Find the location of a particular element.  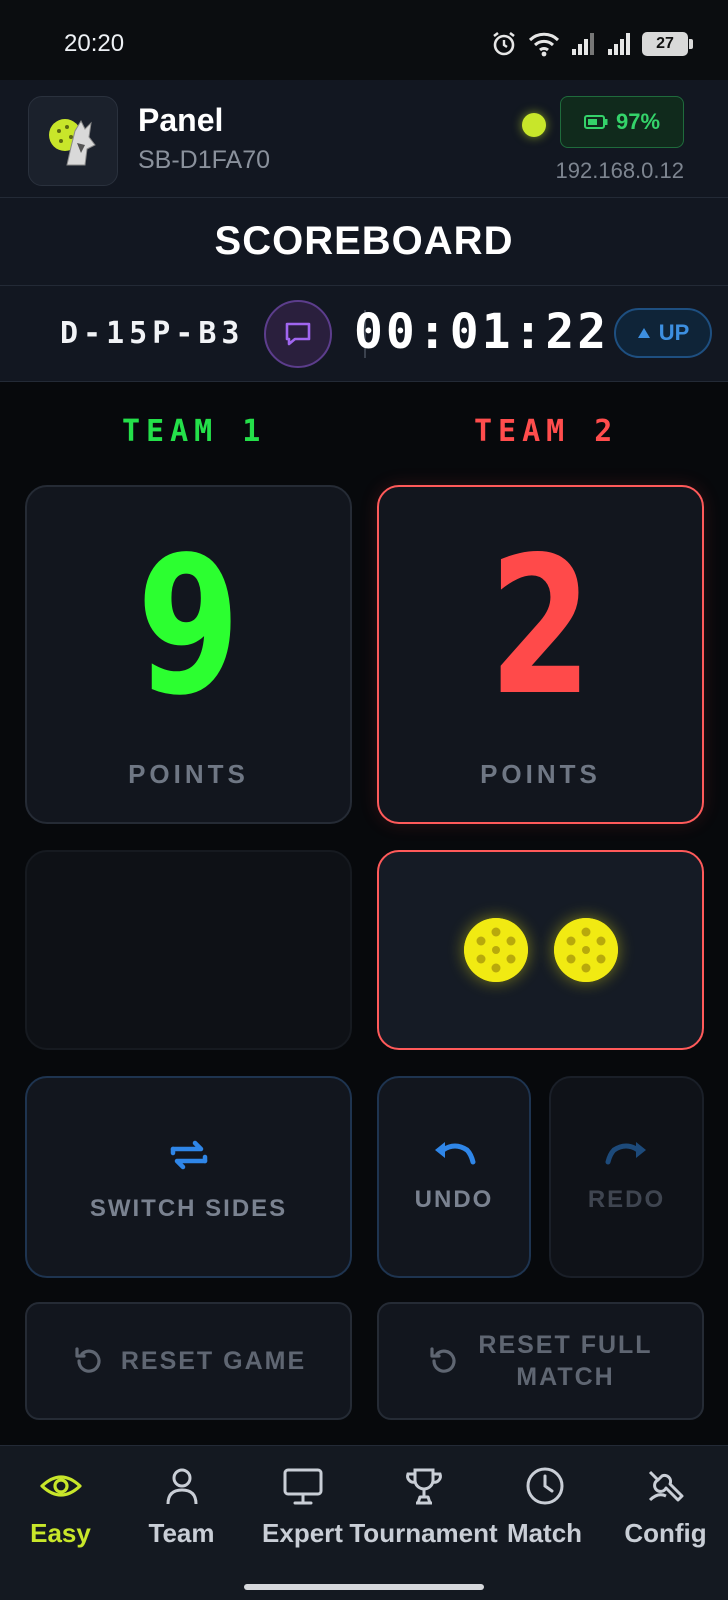

timer-direction-button: UP is located at coordinates (663, 333).